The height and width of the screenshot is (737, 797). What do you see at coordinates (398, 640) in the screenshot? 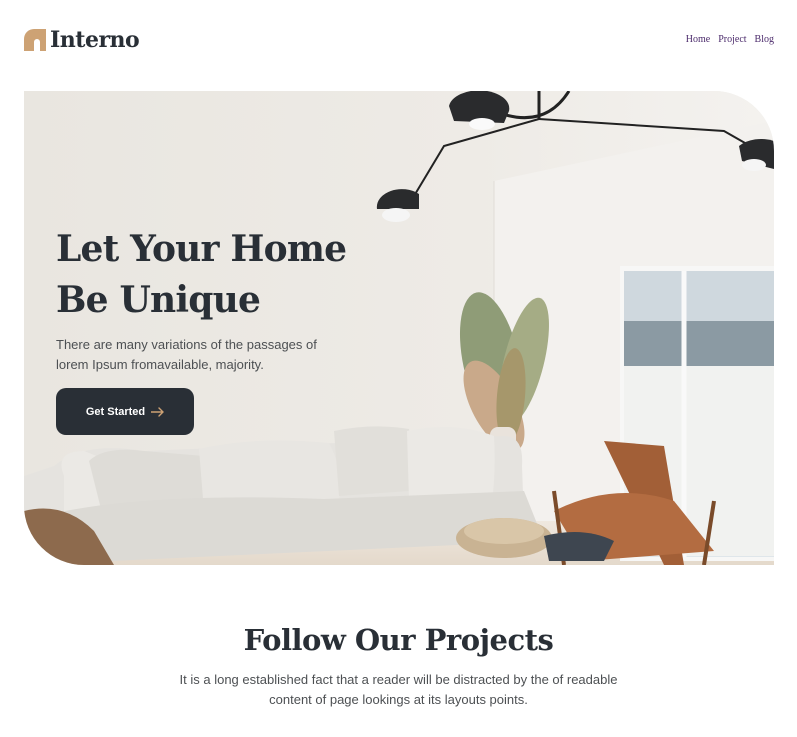
I see `projects-title: Follow Our Projects` at bounding box center [398, 640].